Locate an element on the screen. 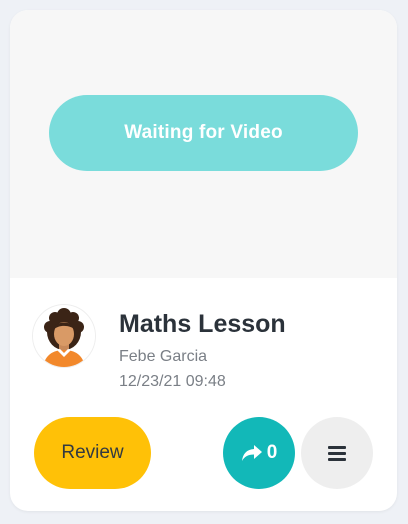 Image resolution: width=408 pixels, height=524 pixels. hamburger-menu-icon is located at coordinates (337, 453).